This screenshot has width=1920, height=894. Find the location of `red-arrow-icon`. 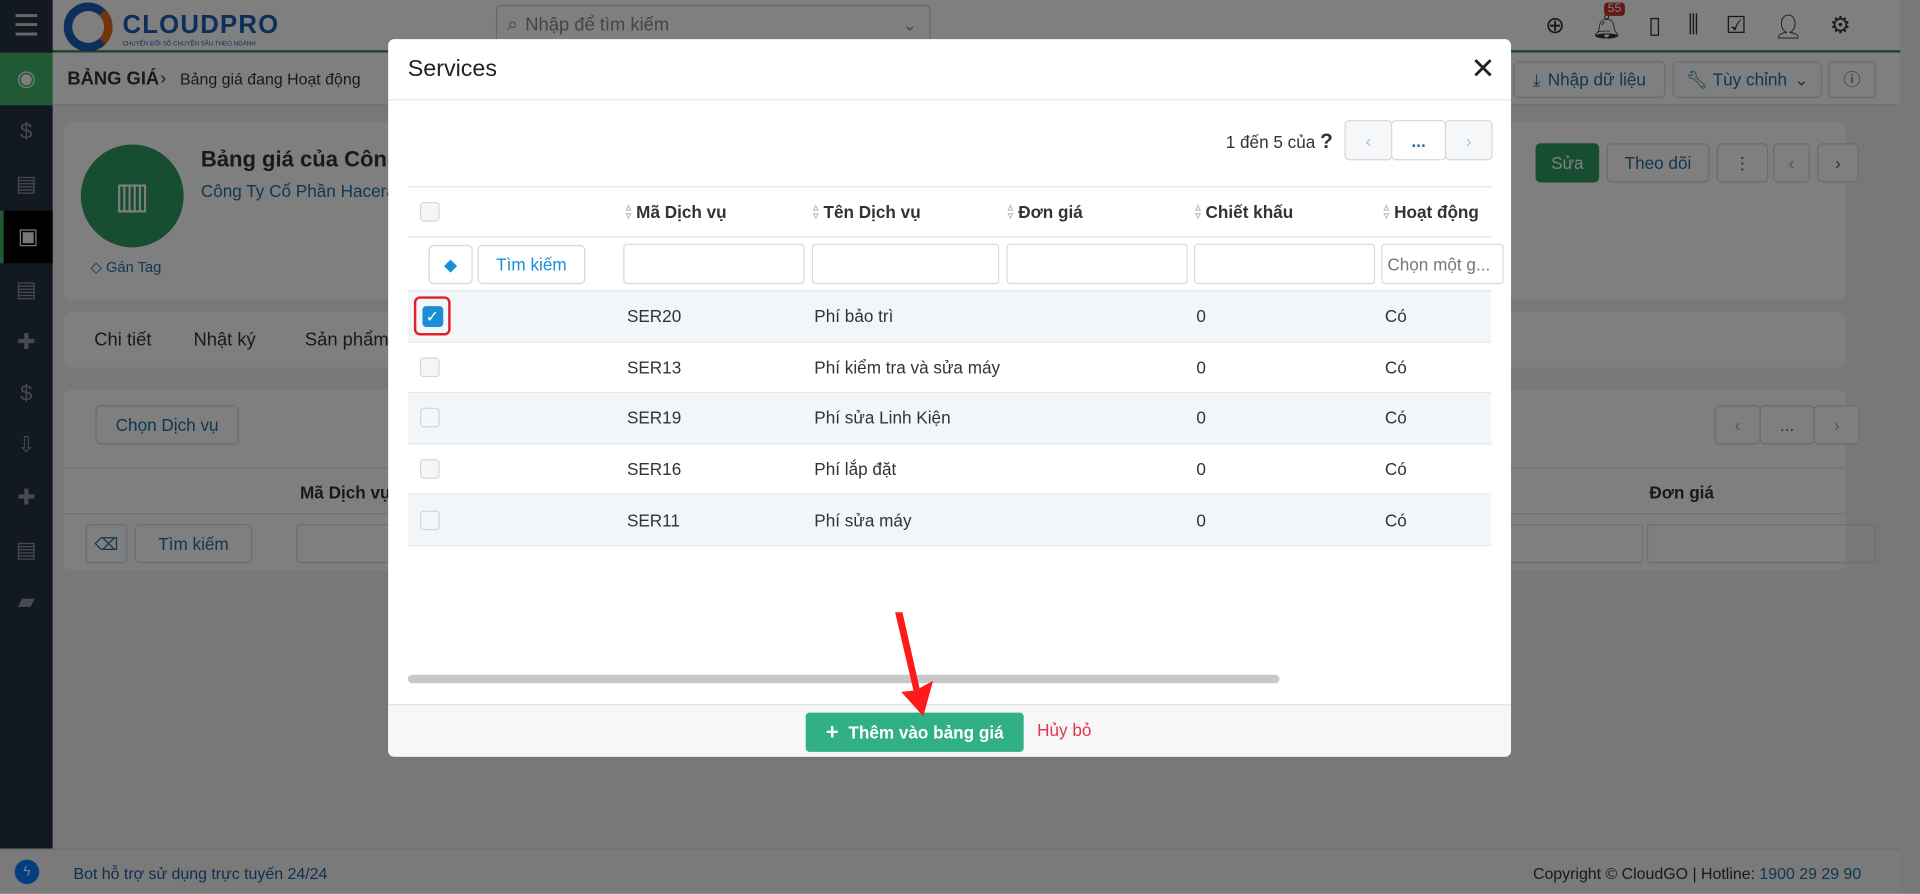

red-arrow-icon is located at coordinates (914, 664).